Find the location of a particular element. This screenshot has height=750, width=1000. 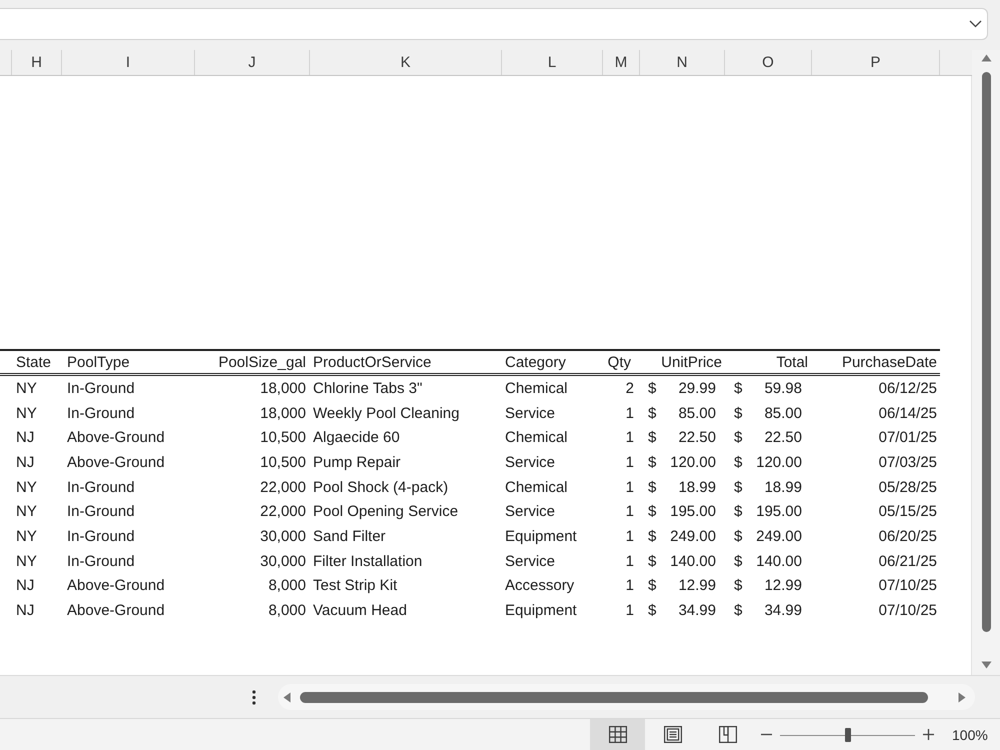

plus-icon is located at coordinates (928, 734).